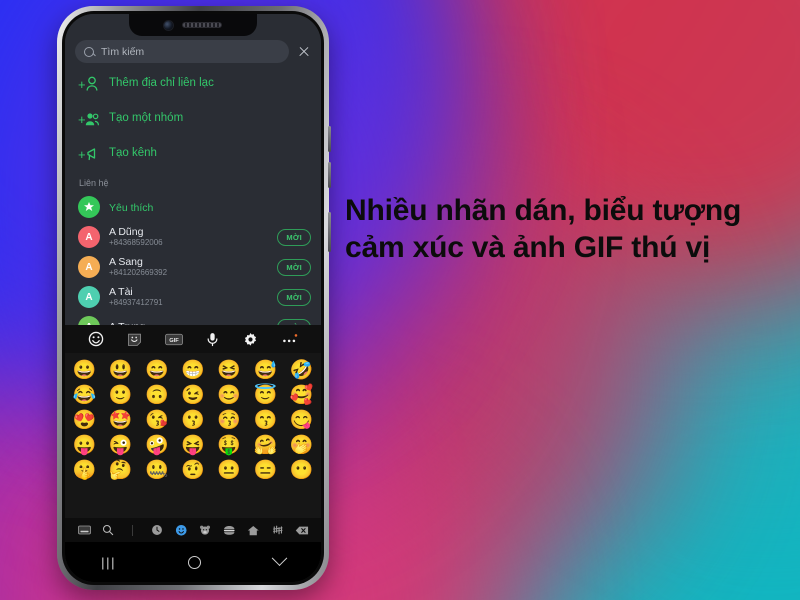 This screenshot has width=800, height=600. I want to click on emoji-row: 🤫 🤔 🤐 🤨 😐 😑 😶, so click(193, 470).